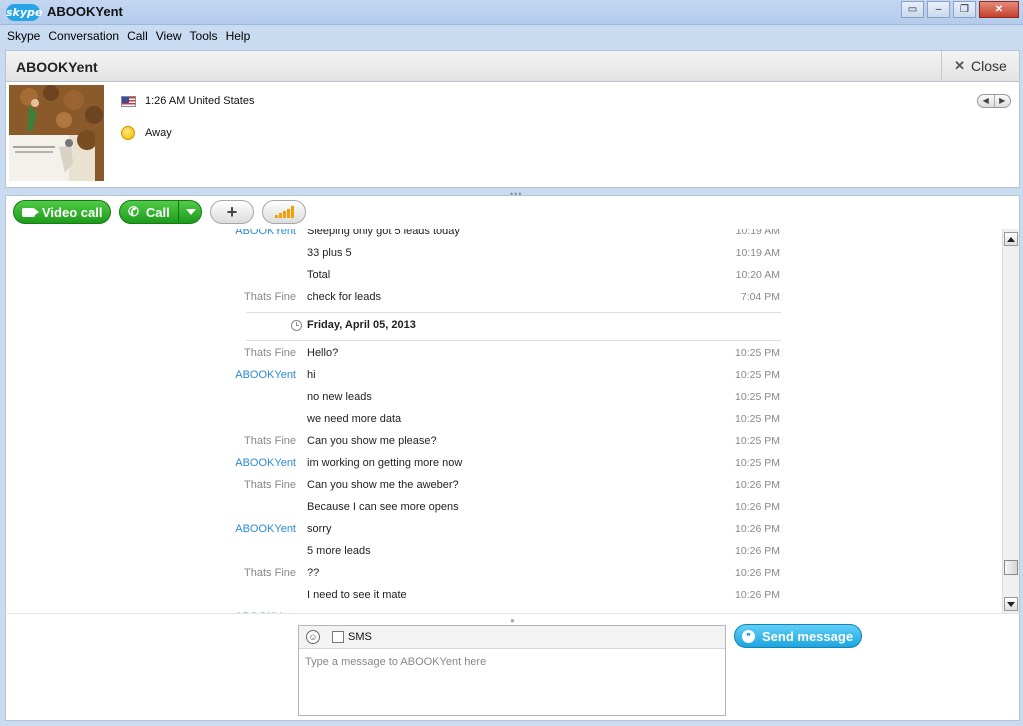  I want to click on minimize-button: –, so click(938, 9).